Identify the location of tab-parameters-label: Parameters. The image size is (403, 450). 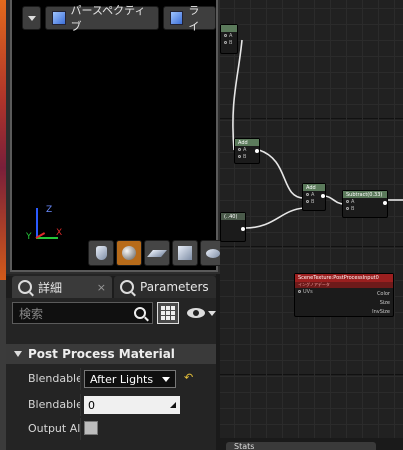
(174, 287).